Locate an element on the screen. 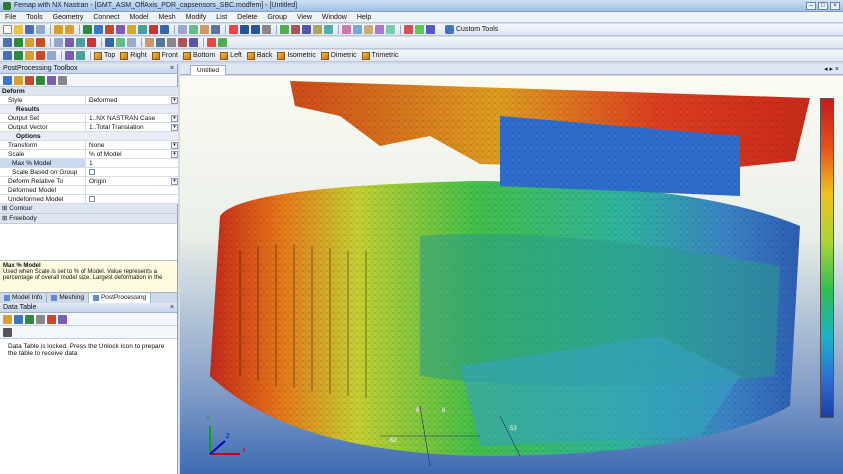 This screenshot has width=843, height=474. view-demagnify-icon is located at coordinates (80, 55).